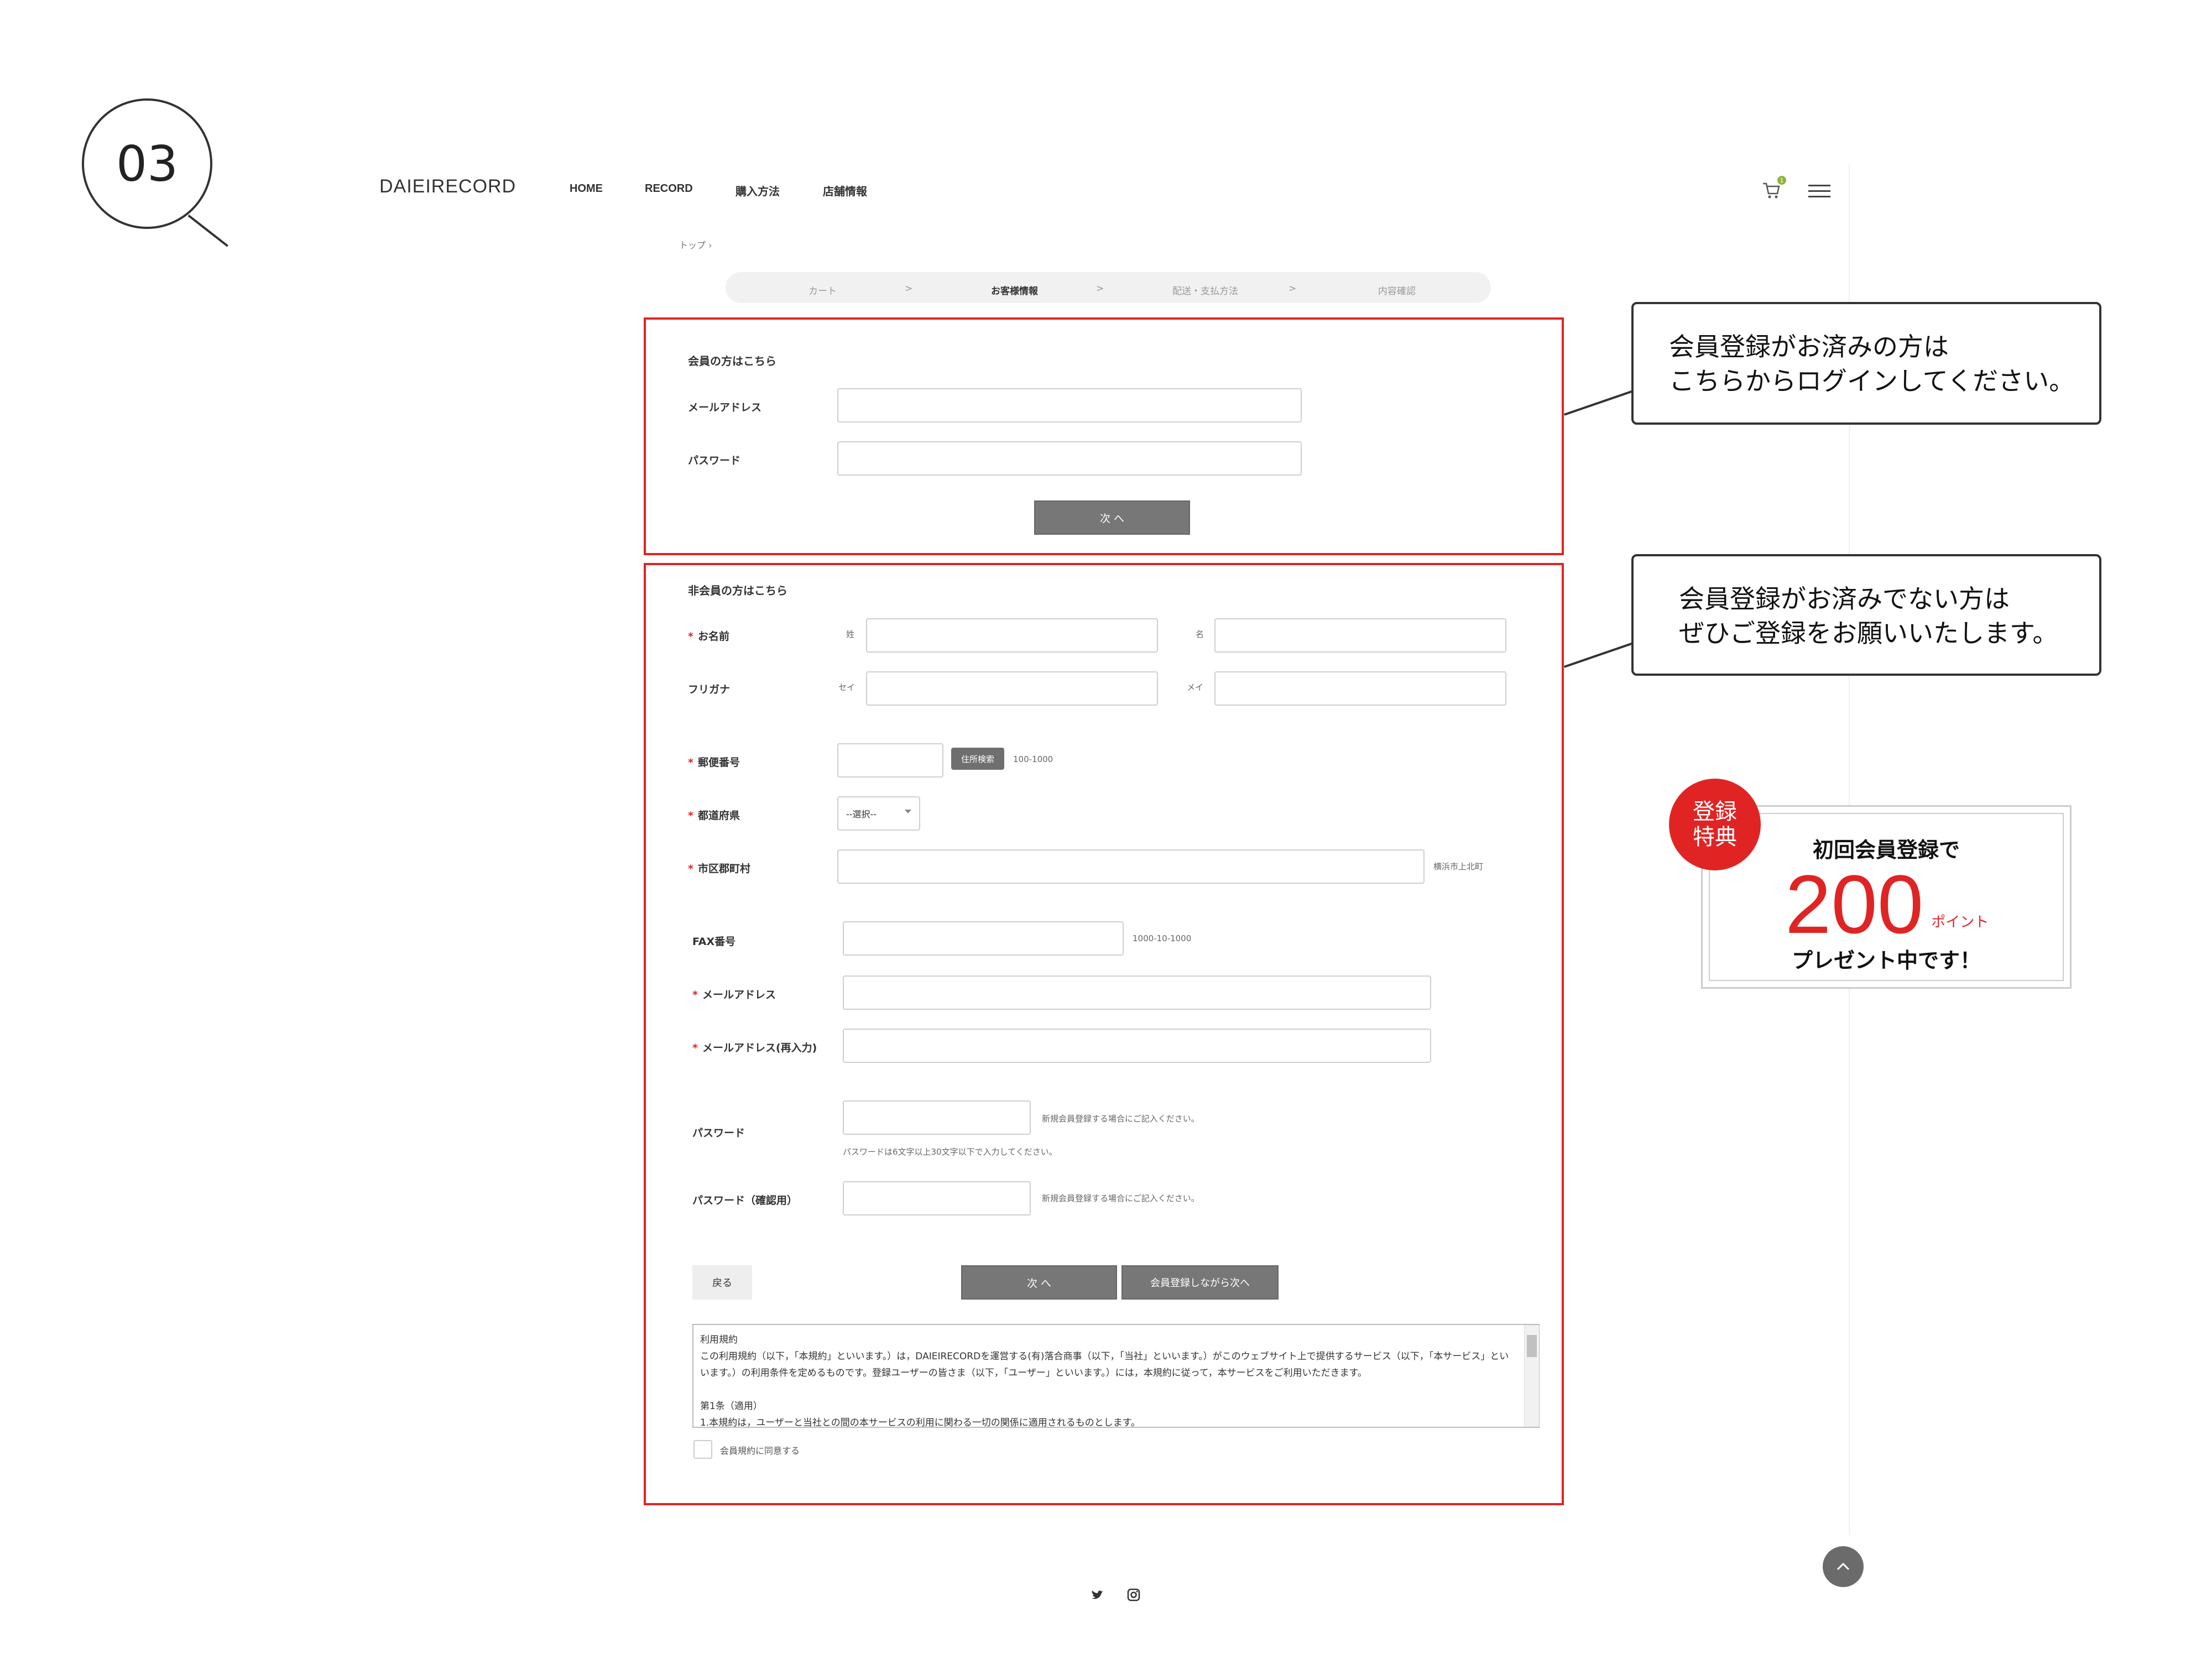  I want to click on terms-scrollbar, so click(1532, 1376).